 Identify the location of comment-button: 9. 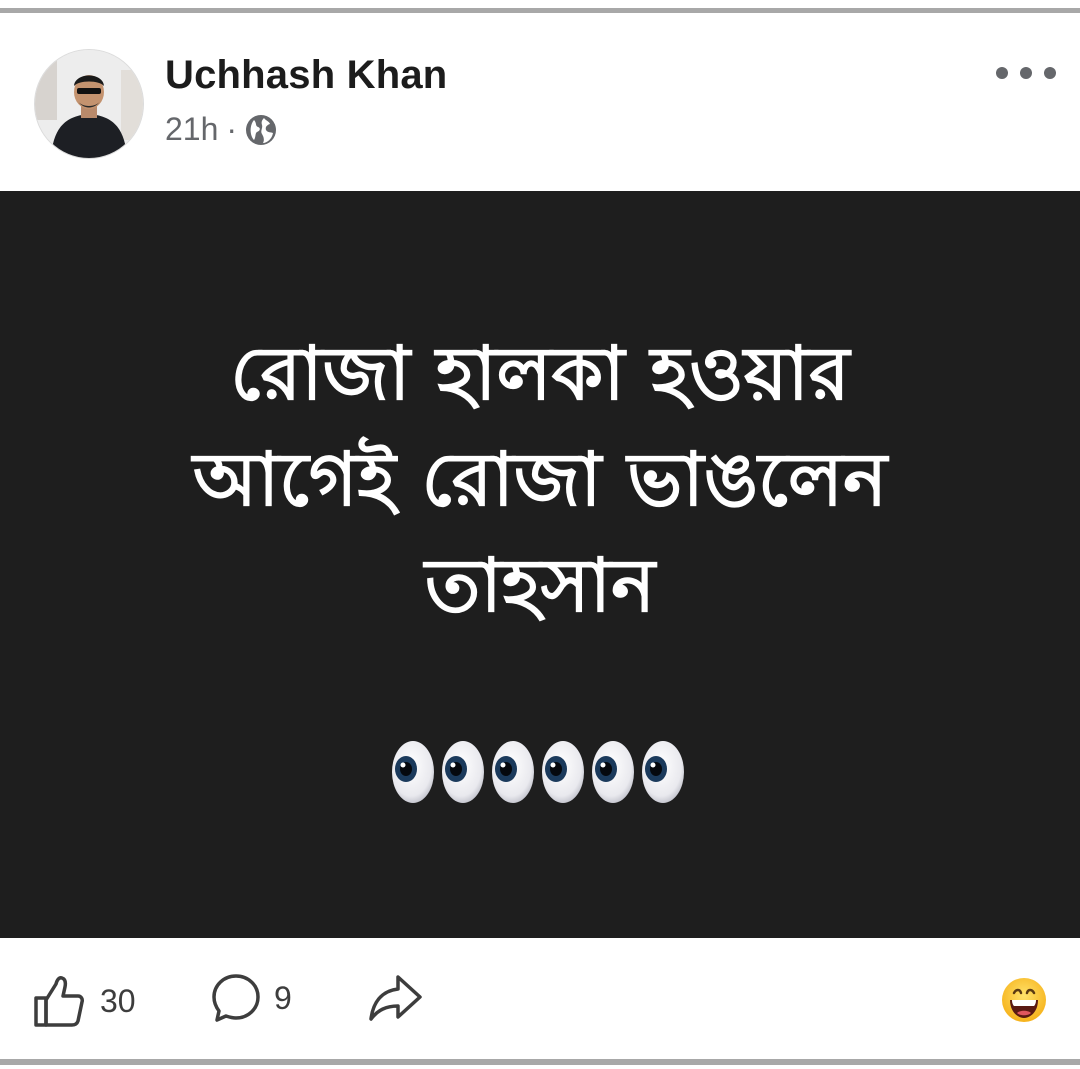
(251, 998).